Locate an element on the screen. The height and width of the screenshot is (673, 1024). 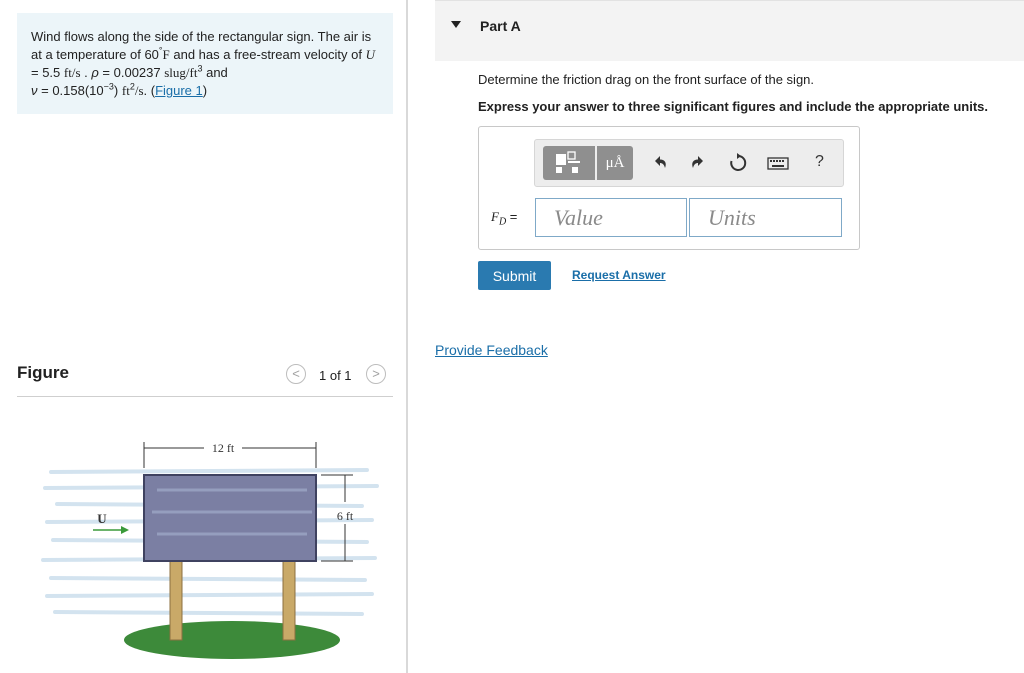
wind-arrow-head is located at coordinates (125, 530).